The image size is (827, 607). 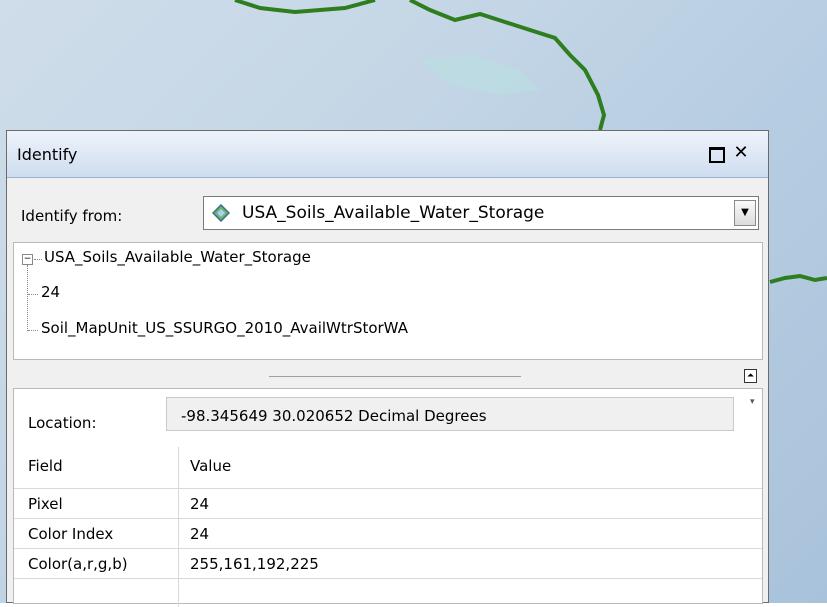 I want to click on tree-root-layer: USA_Soils_Available_Water_Storage, so click(x=177, y=257).